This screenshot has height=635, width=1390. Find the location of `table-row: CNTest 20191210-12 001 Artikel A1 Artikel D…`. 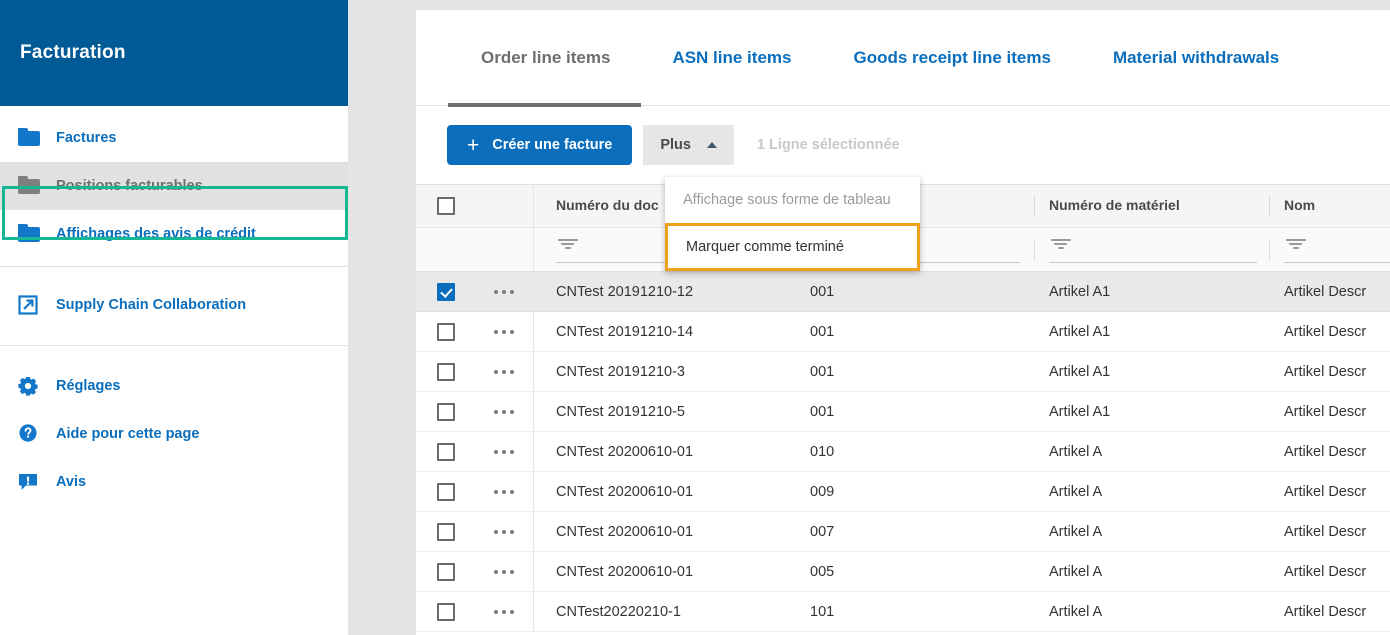

table-row: CNTest 20191210-12 001 Artikel A1 Artikel D… is located at coordinates (903, 292).